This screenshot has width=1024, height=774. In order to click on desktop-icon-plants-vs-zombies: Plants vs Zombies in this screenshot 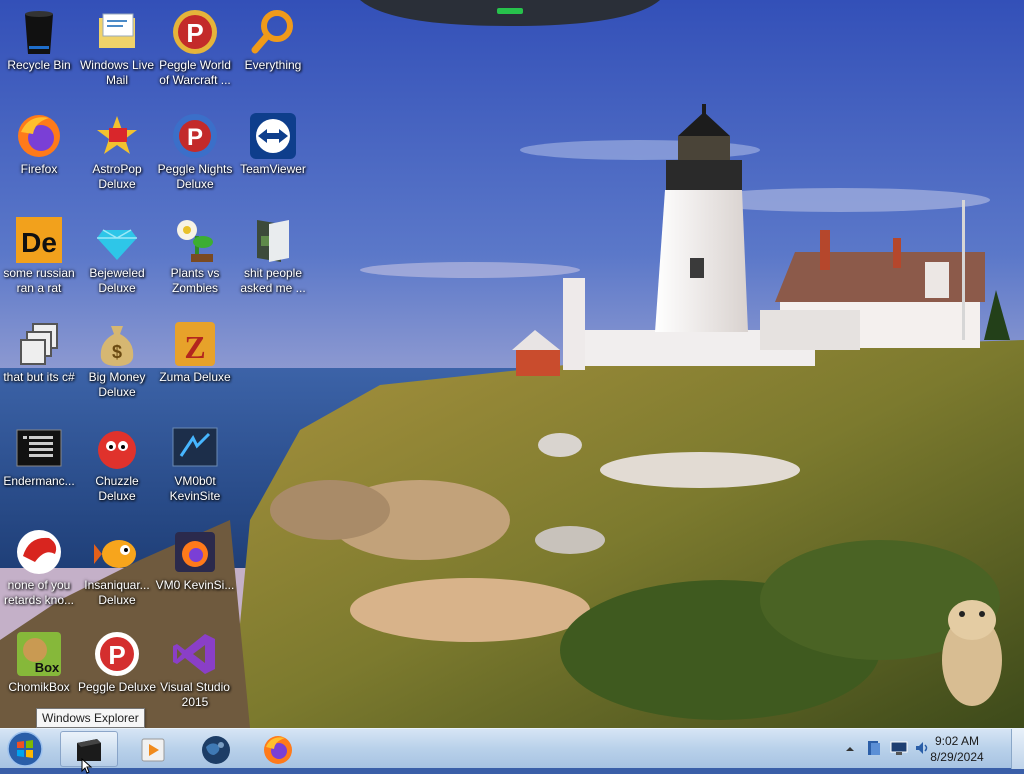, I will do `click(195, 253)`.